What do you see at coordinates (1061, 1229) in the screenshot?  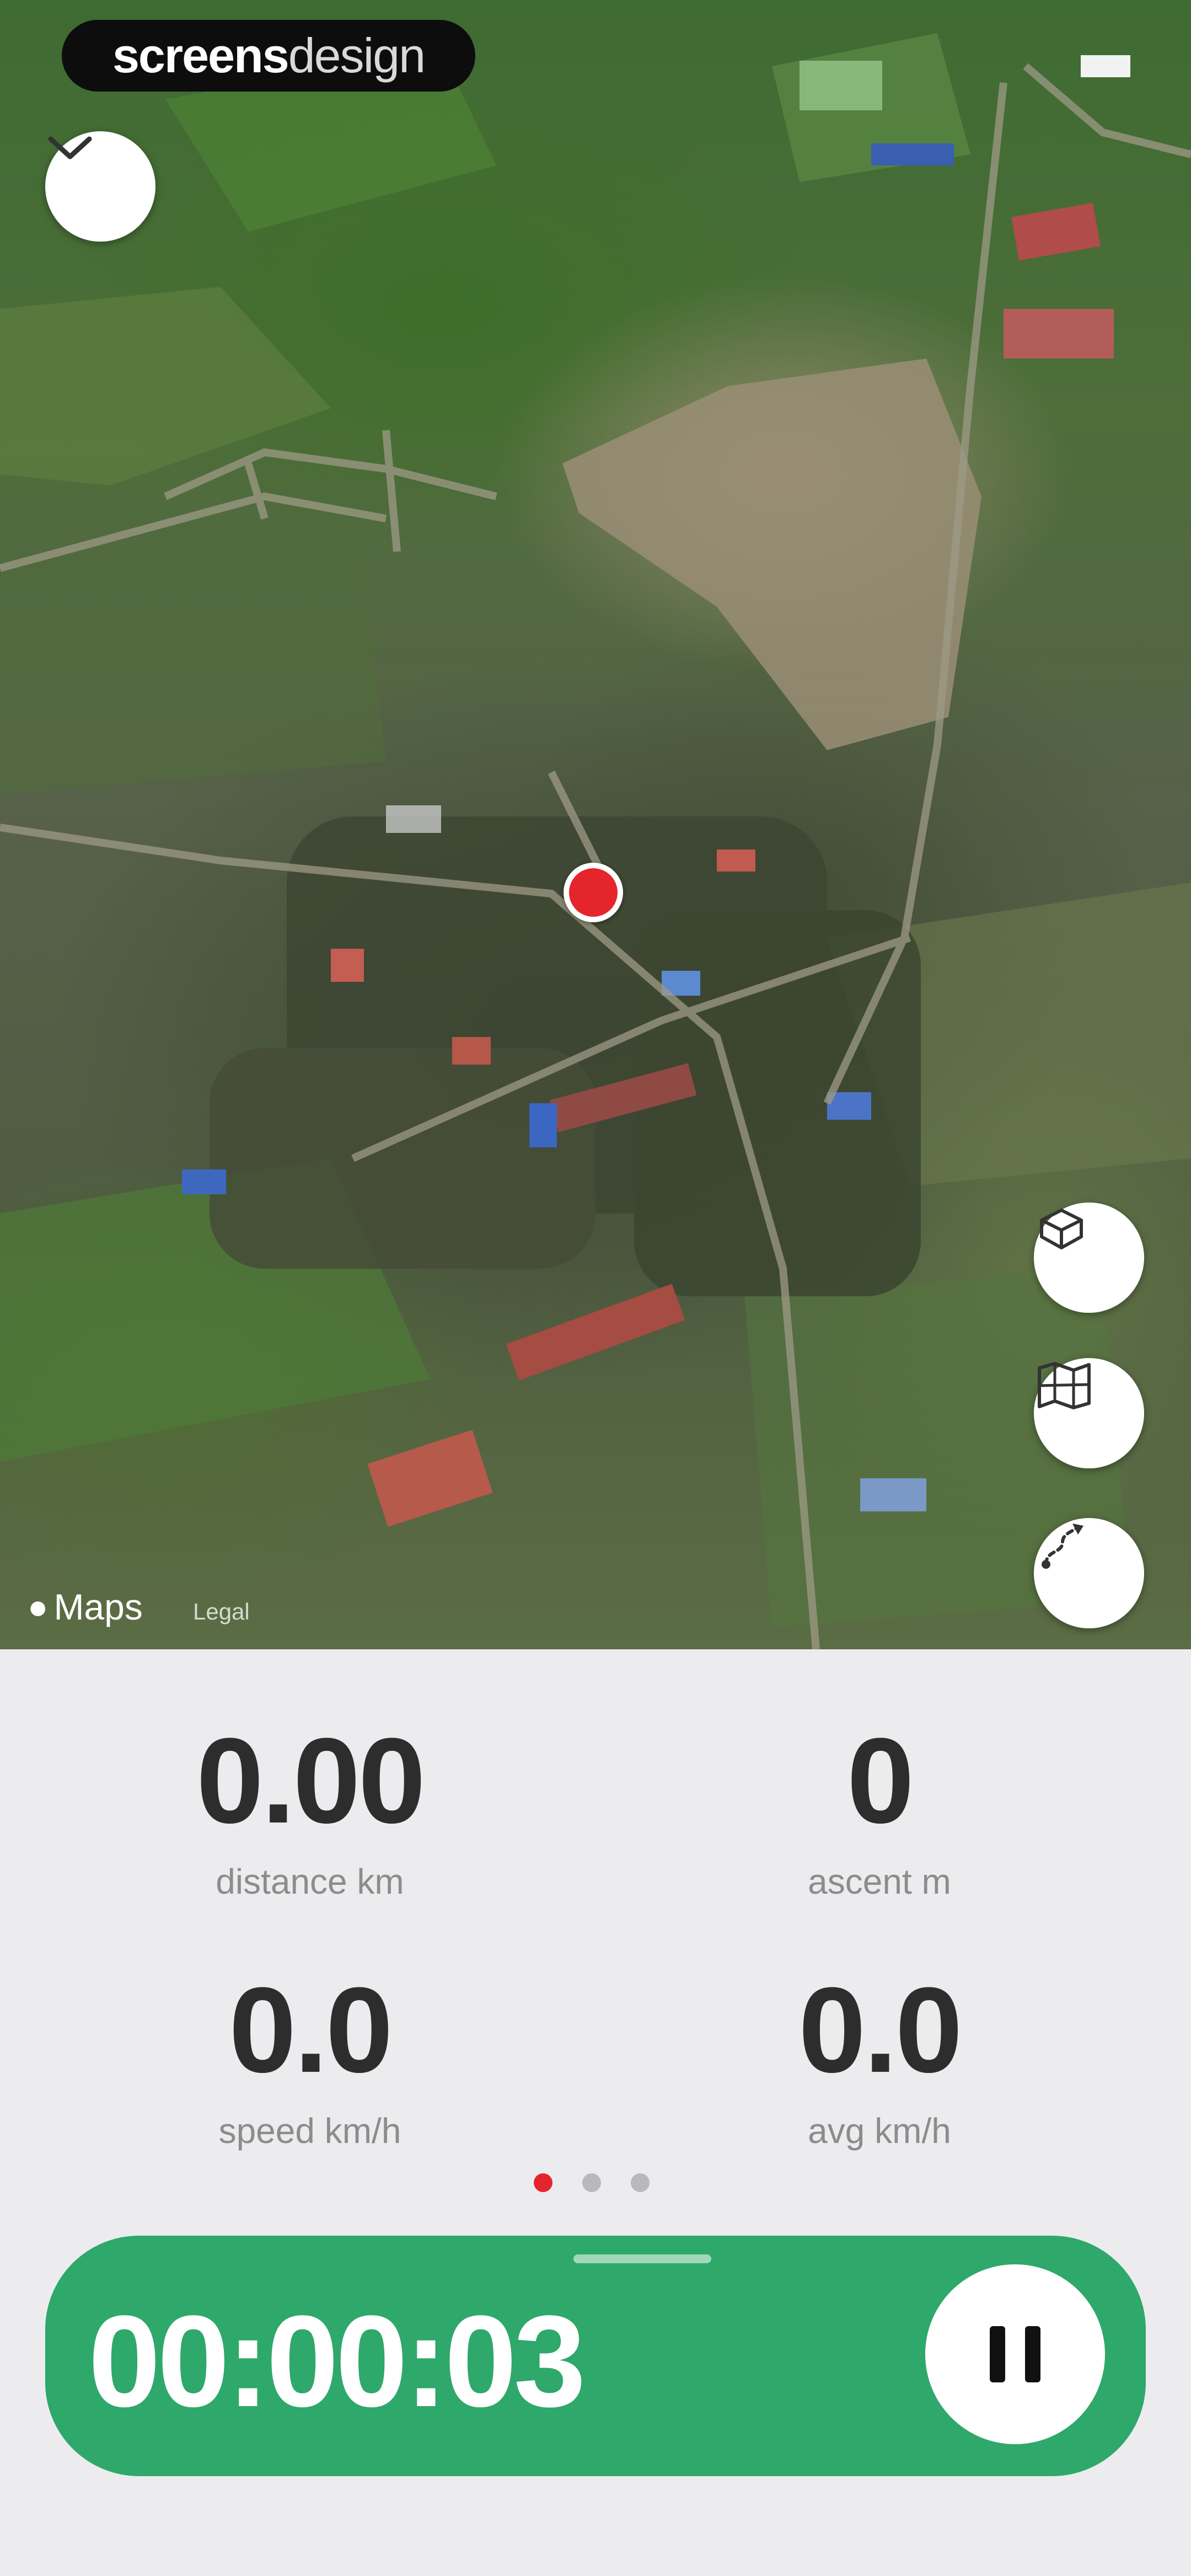 I see `layers-icon` at bounding box center [1061, 1229].